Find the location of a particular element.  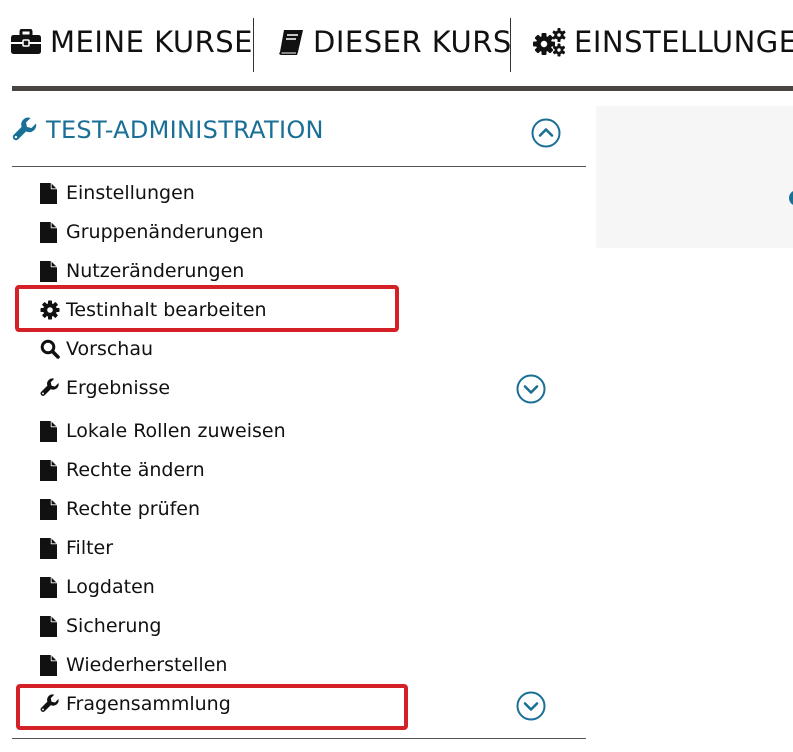

menu-item-ergebnisse: Ergebnisse is located at coordinates (105, 388).